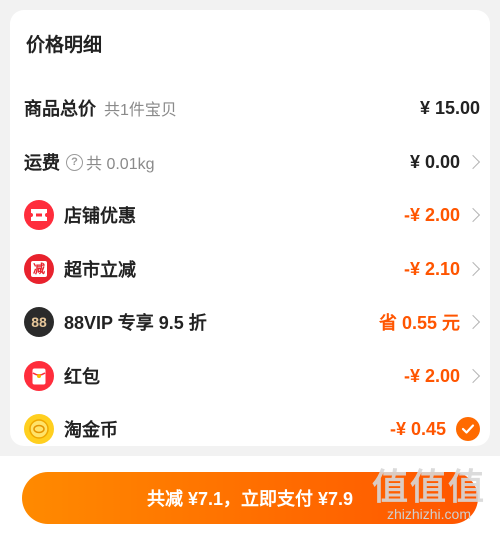  Describe the element at coordinates (91, 430) in the screenshot. I see `taojinbi-label: 淘金币` at that location.